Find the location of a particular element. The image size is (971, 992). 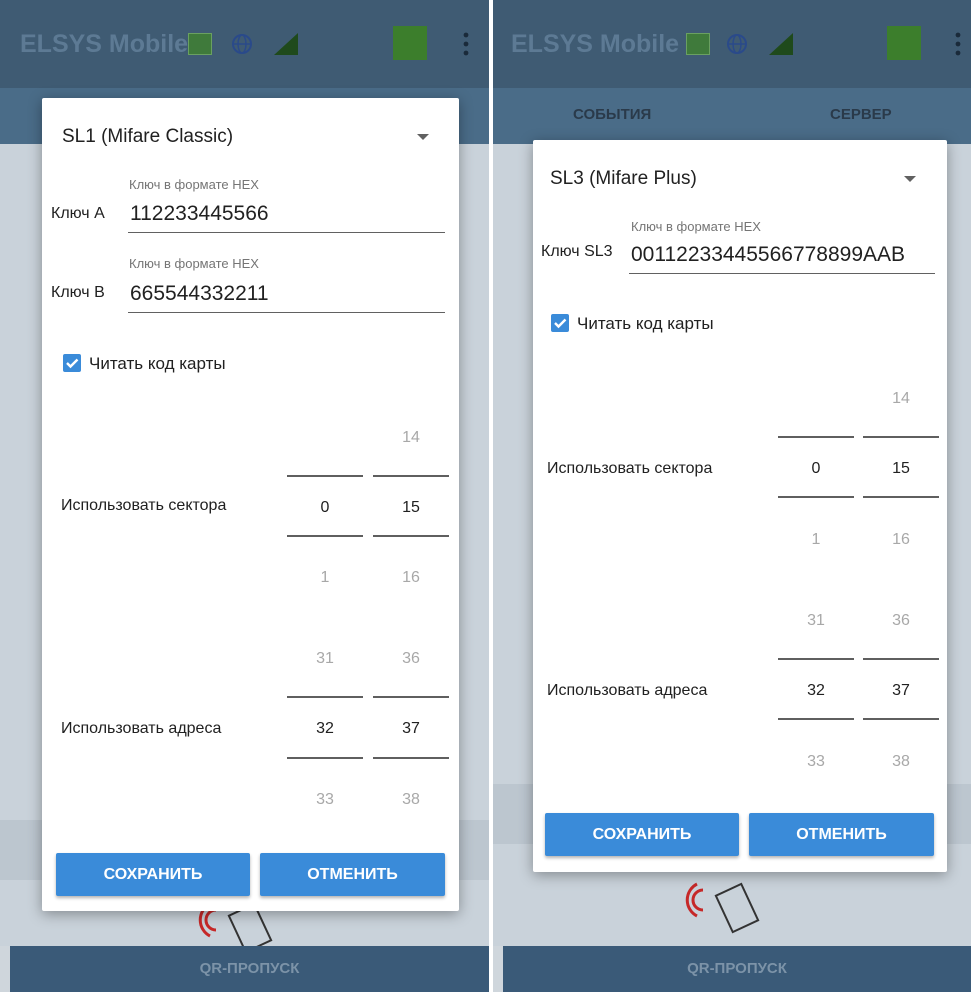

card-type-dropdown: SL1 (Mifare Classic) is located at coordinates (252, 138).